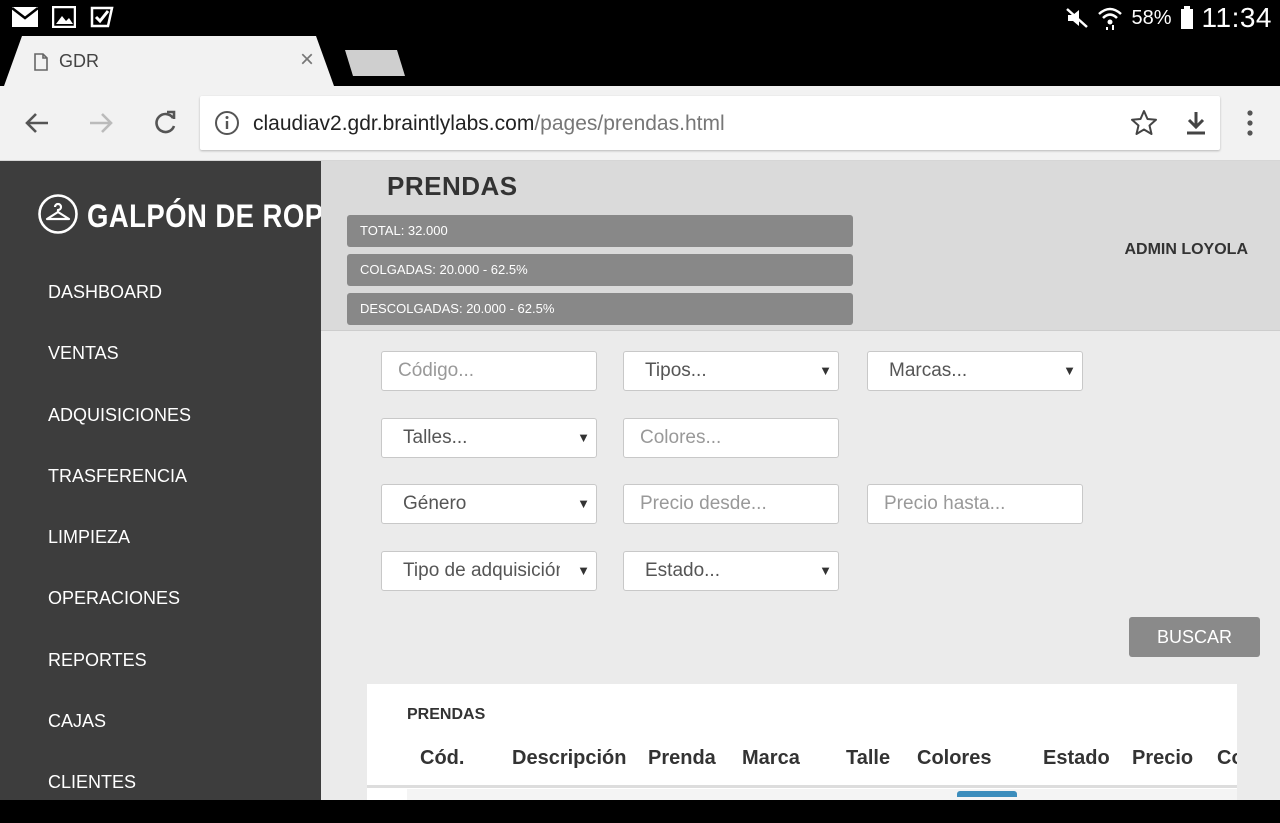 This screenshot has width=1280, height=823. Describe the element at coordinates (1076, 758) in the screenshot. I see `column-header-estado: Estado` at that location.